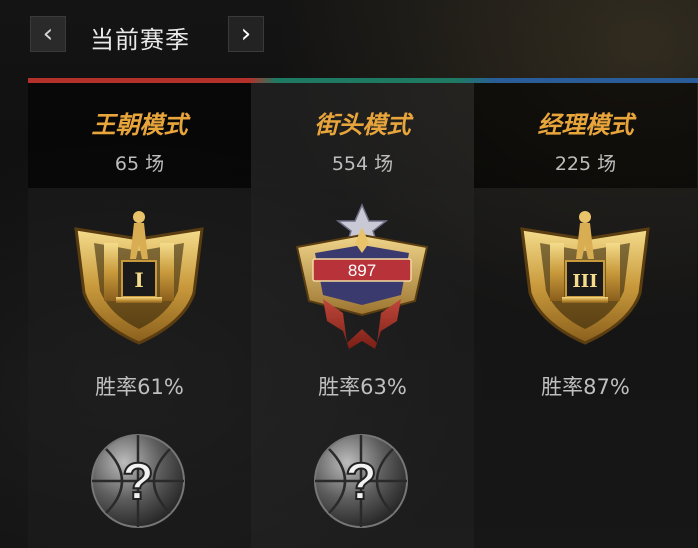 The width and height of the screenshot is (698, 548). I want to click on rank-value: 897, so click(362, 270).